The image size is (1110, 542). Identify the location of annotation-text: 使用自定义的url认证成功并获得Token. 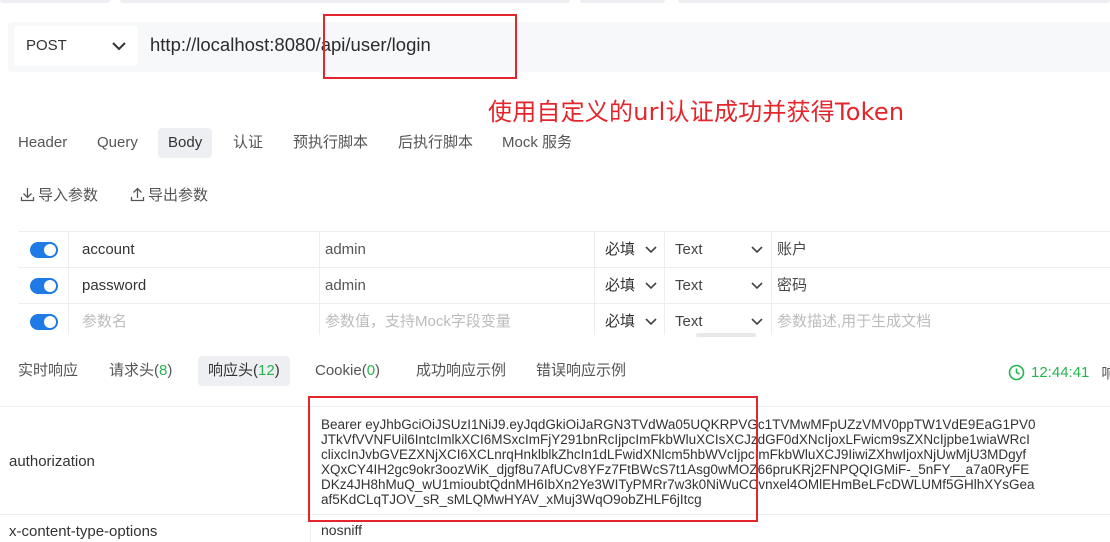
(696, 112).